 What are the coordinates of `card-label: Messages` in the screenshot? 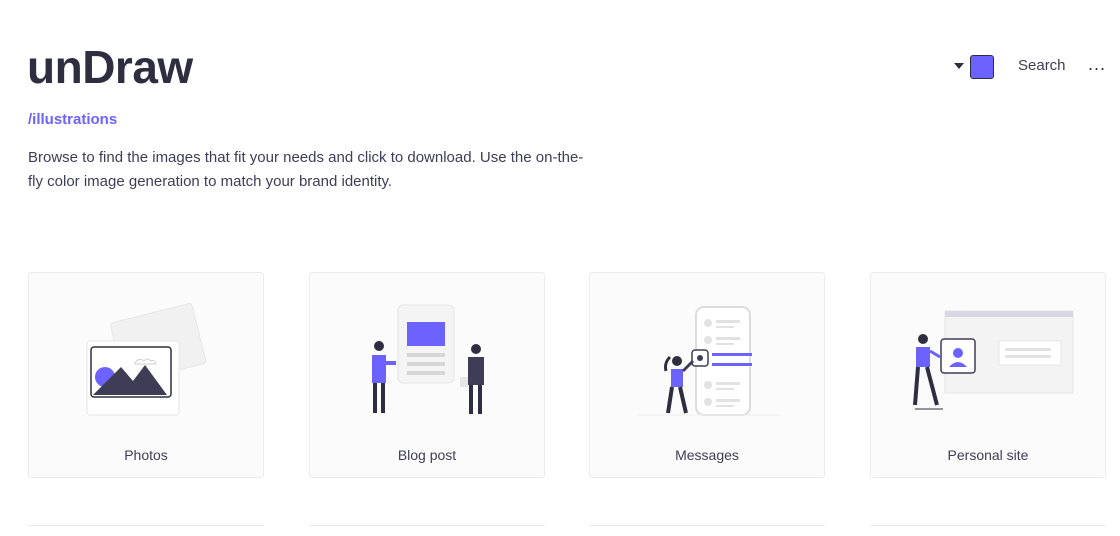 It's located at (707, 455).